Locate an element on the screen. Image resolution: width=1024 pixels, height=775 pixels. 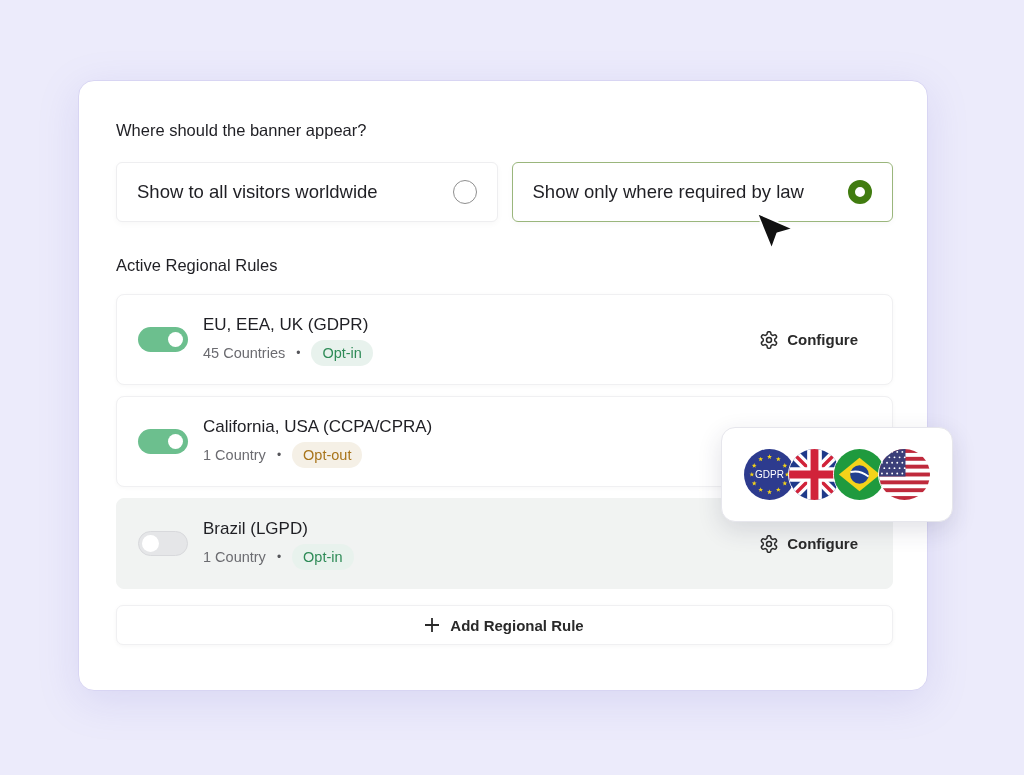
rule-title: California, USA (CCPA/CPRA) is located at coordinates (318, 426).